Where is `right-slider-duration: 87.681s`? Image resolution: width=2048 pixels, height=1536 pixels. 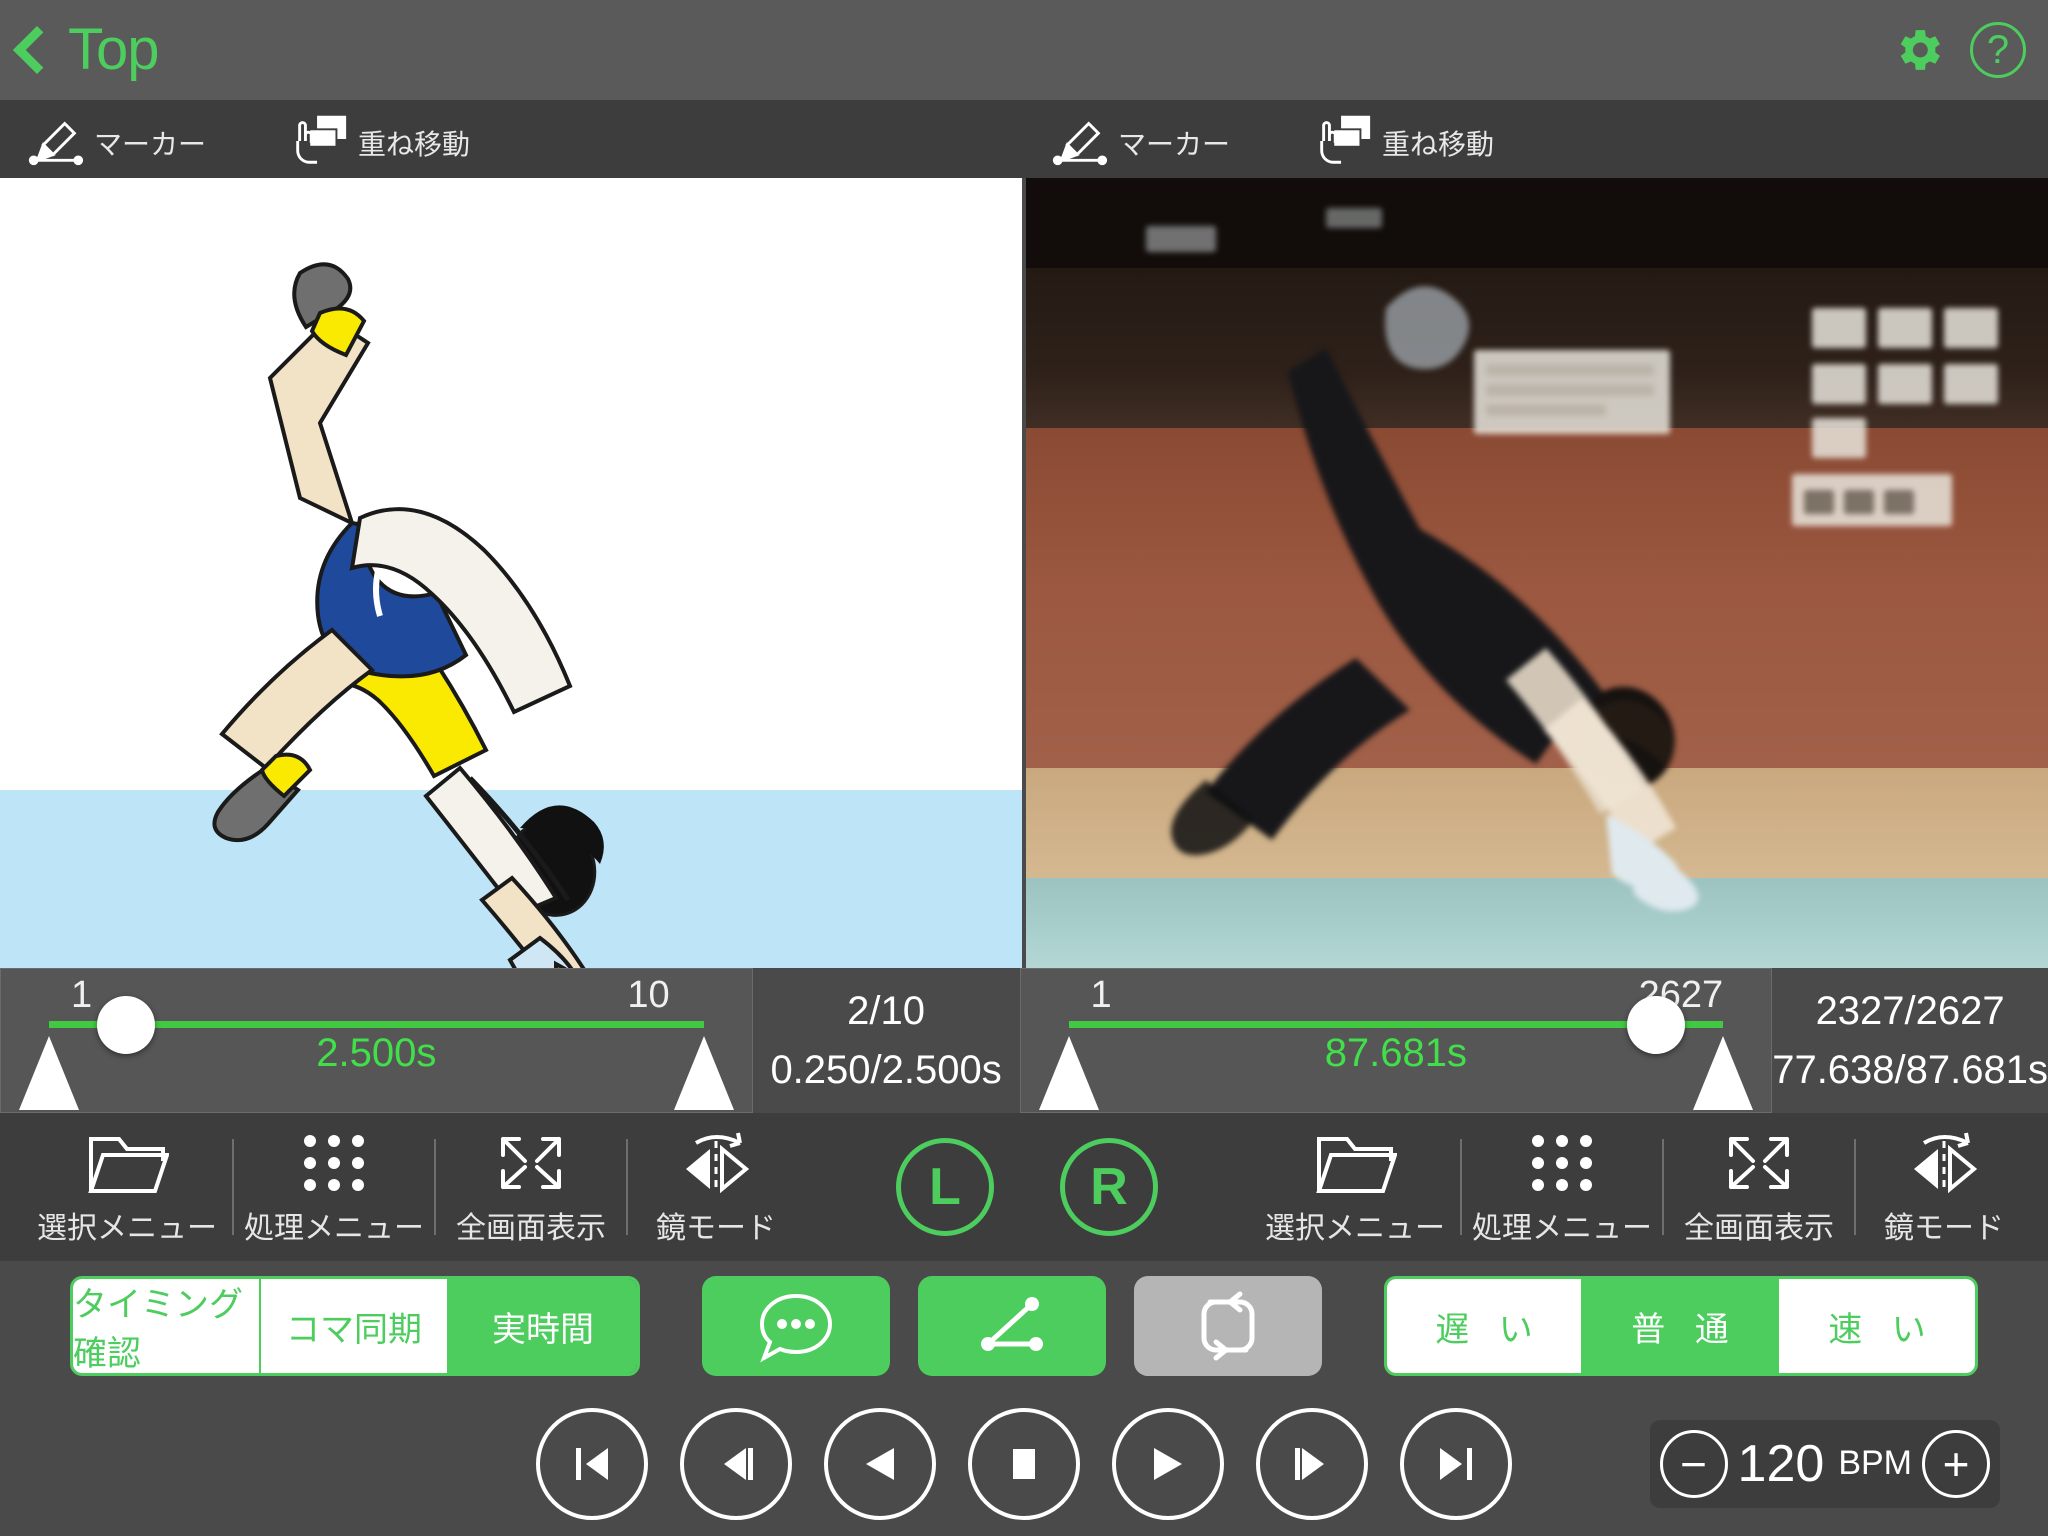 right-slider-duration: 87.681s is located at coordinates (1396, 1053).